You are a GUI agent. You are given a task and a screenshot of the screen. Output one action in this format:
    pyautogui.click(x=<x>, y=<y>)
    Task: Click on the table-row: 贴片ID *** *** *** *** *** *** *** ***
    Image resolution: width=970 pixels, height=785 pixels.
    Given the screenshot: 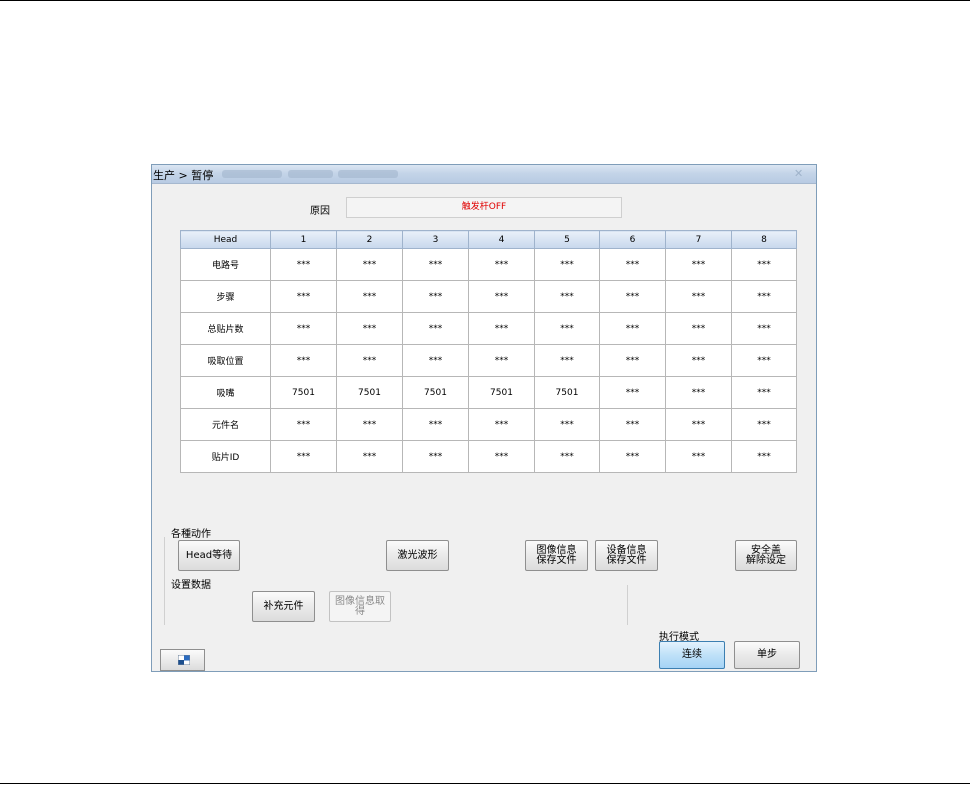 What is the action you would take?
    pyautogui.click(x=488, y=456)
    